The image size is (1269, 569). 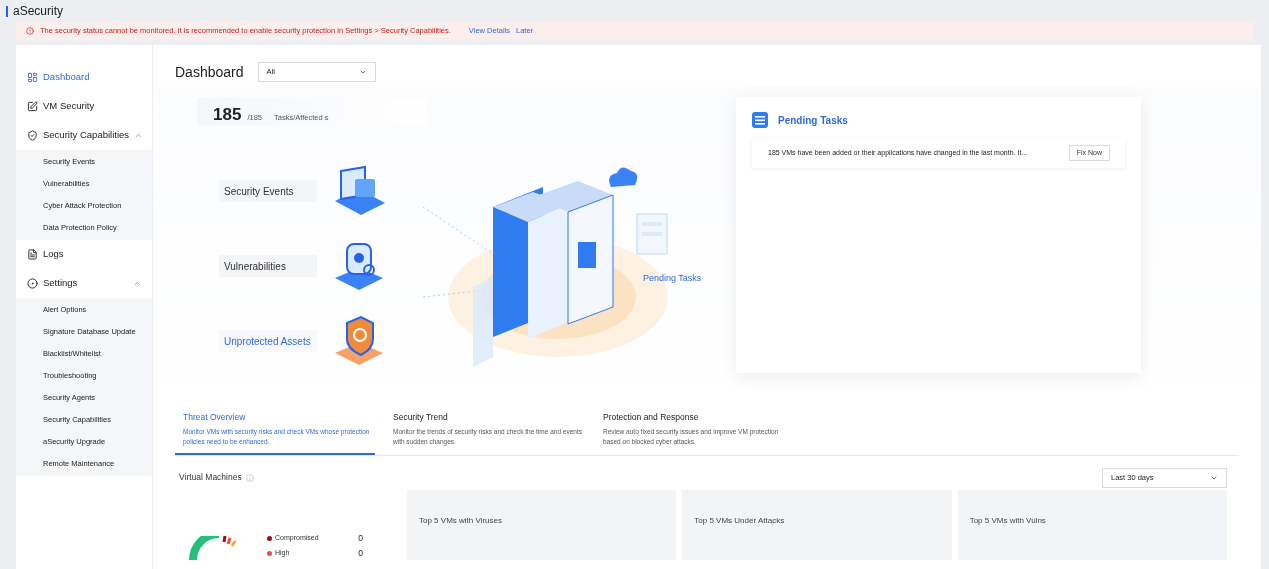 What do you see at coordinates (210, 478) in the screenshot?
I see `section-title: Virtual Machines` at bounding box center [210, 478].